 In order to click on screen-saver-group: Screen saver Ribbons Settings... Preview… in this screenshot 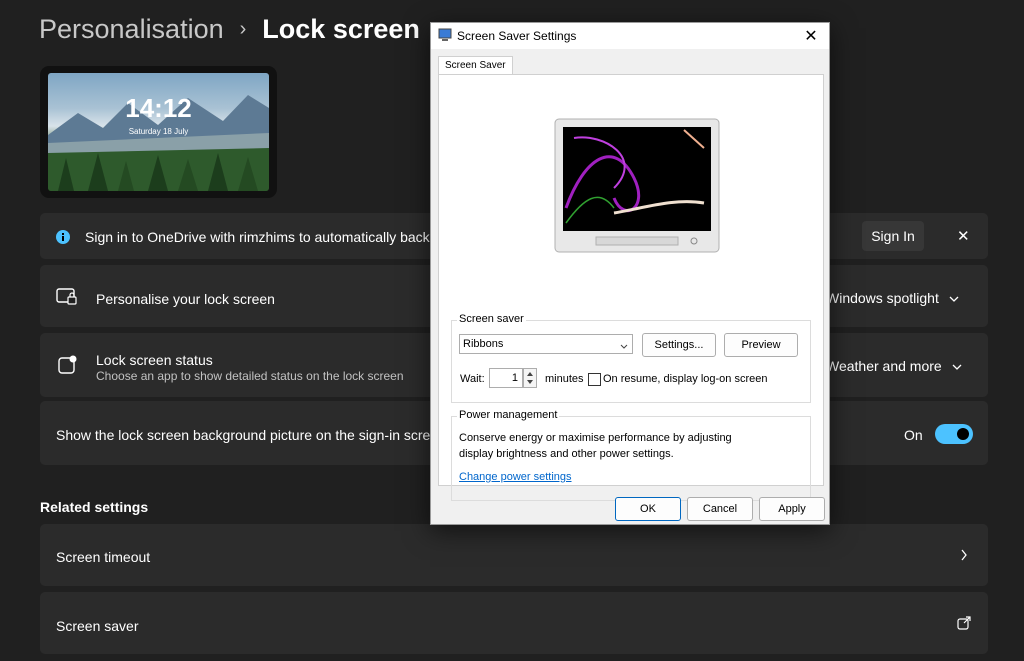, I will do `click(631, 358)`.